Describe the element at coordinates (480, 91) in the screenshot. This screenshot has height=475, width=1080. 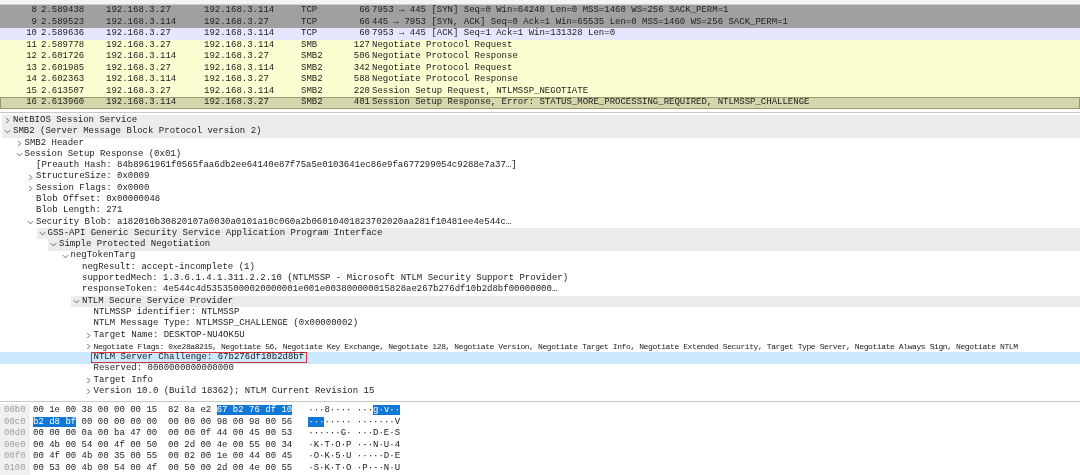
I see `packet-info: Session Setup Request, NTLMSSP_NEGOTIATE` at that location.